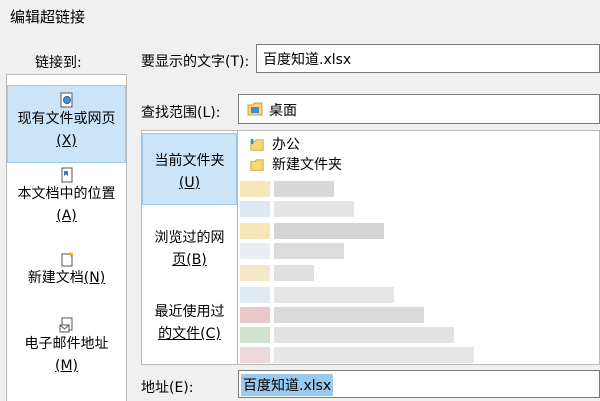 Image resolution: width=600 pixels, height=401 pixels. Describe the element at coordinates (167, 388) in the screenshot. I see `address-label: 地址(E):` at that location.